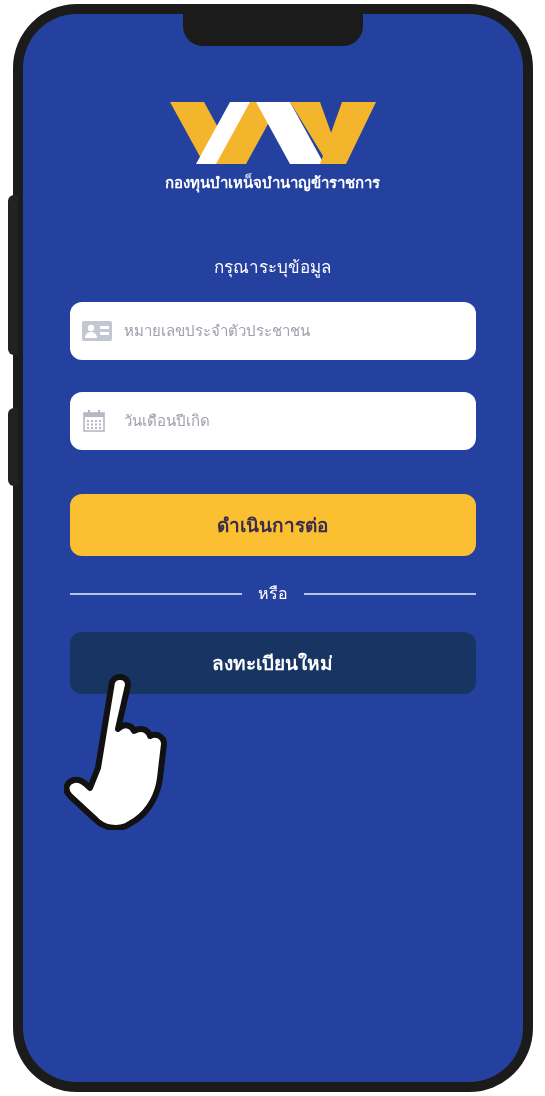  I want to click on id-card-icon, so click(96, 331).